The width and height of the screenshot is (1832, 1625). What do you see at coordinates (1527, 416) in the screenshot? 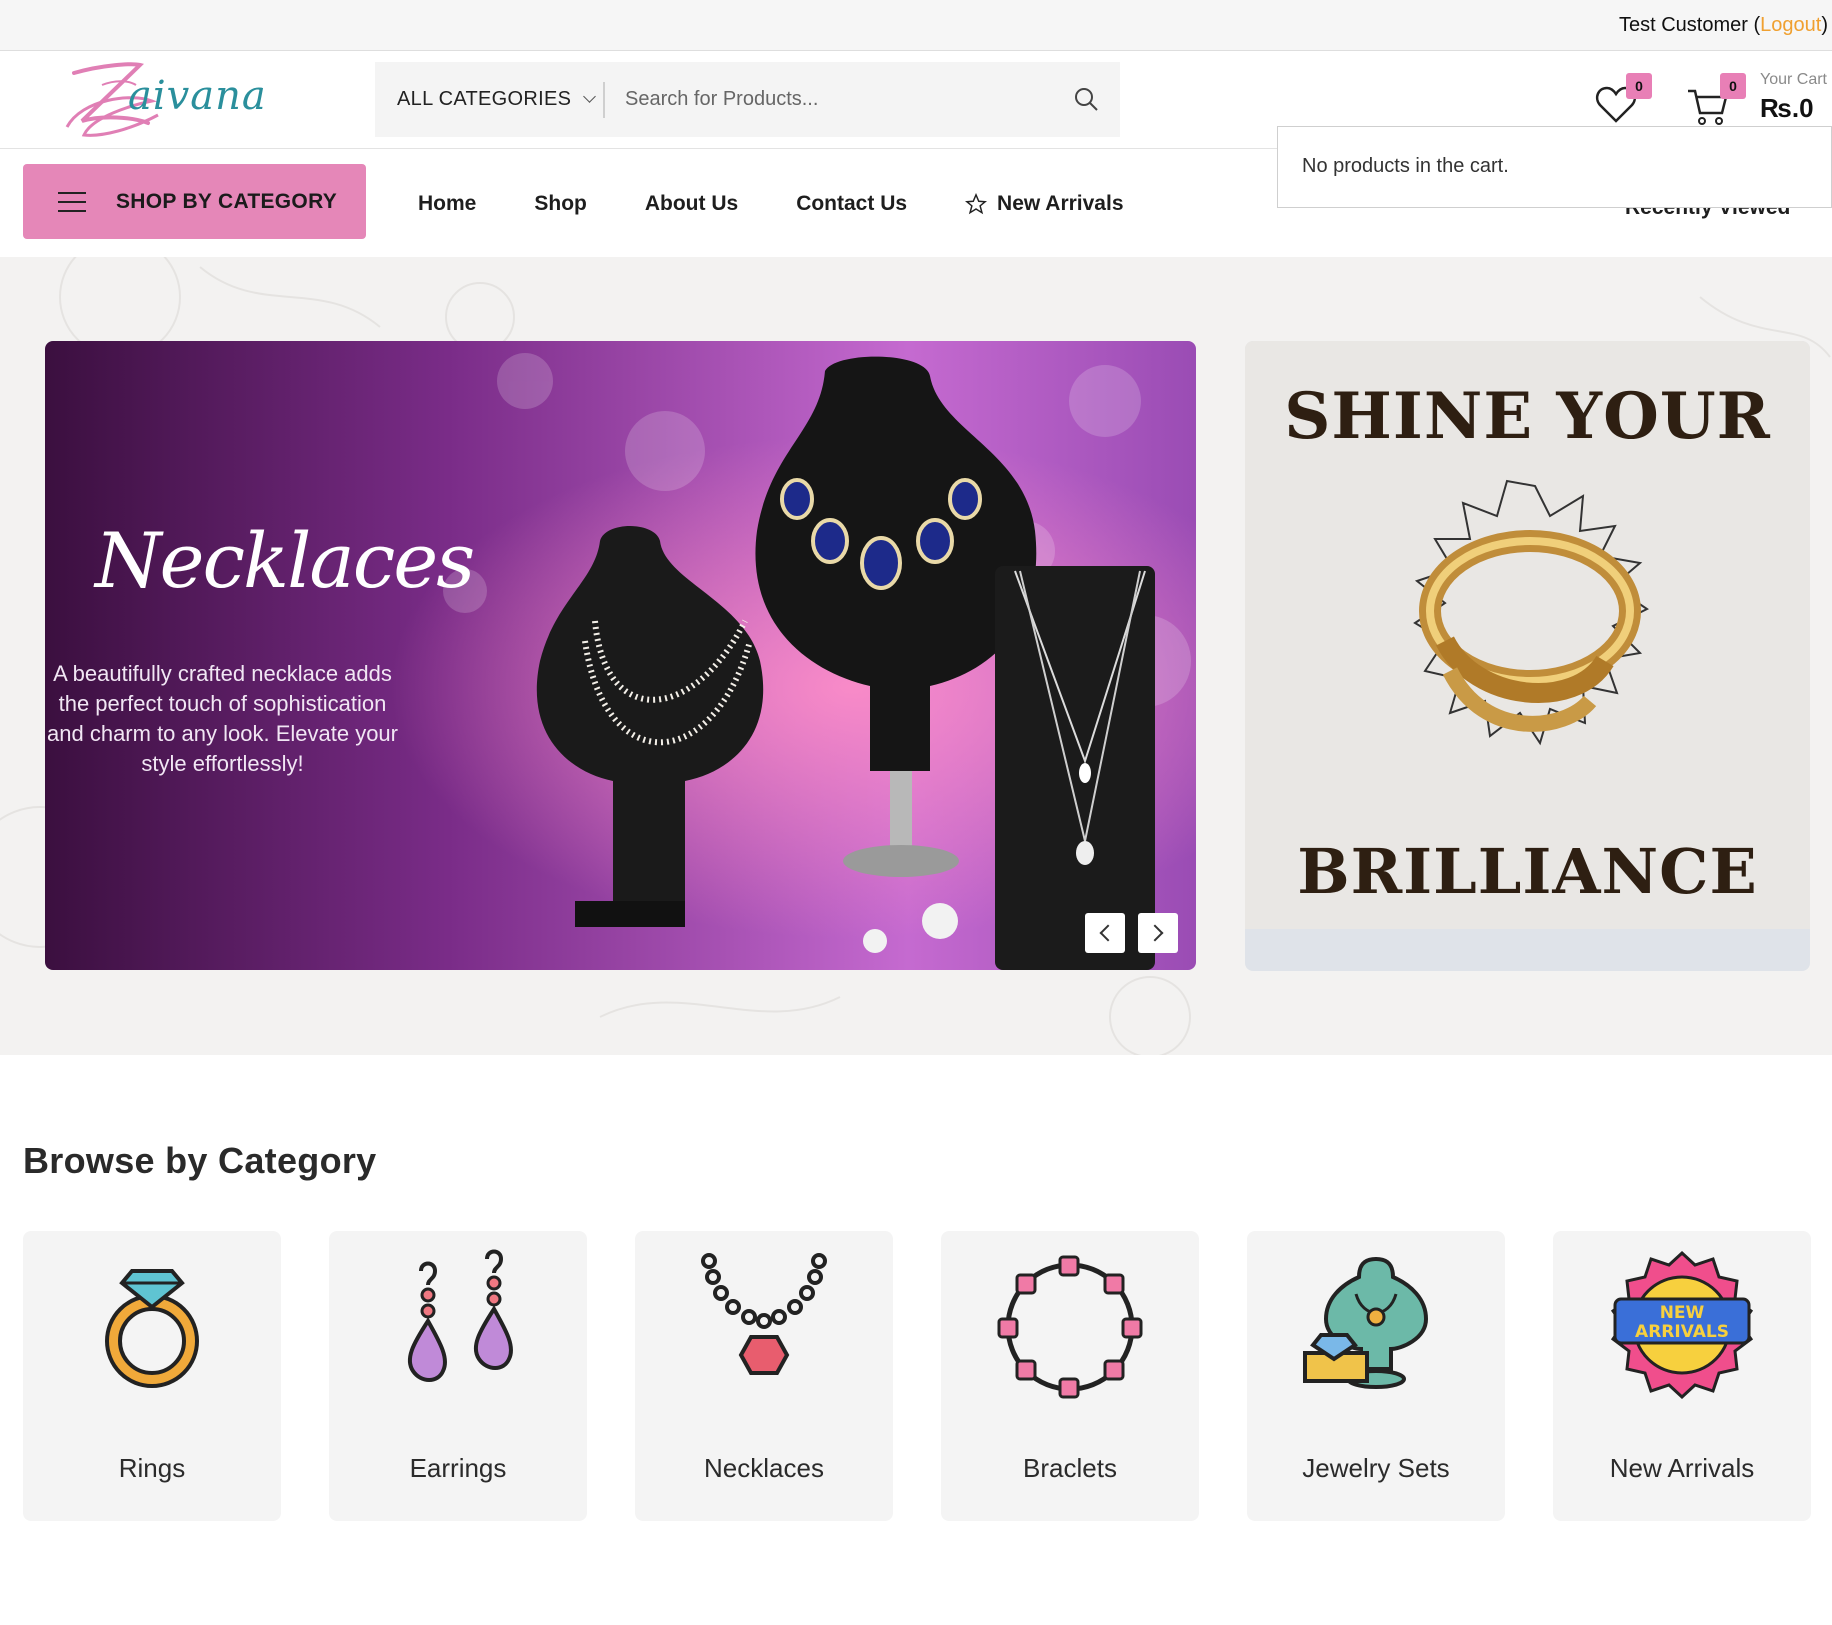
I see `promo-headline-top: SHINE YOUR` at bounding box center [1527, 416].